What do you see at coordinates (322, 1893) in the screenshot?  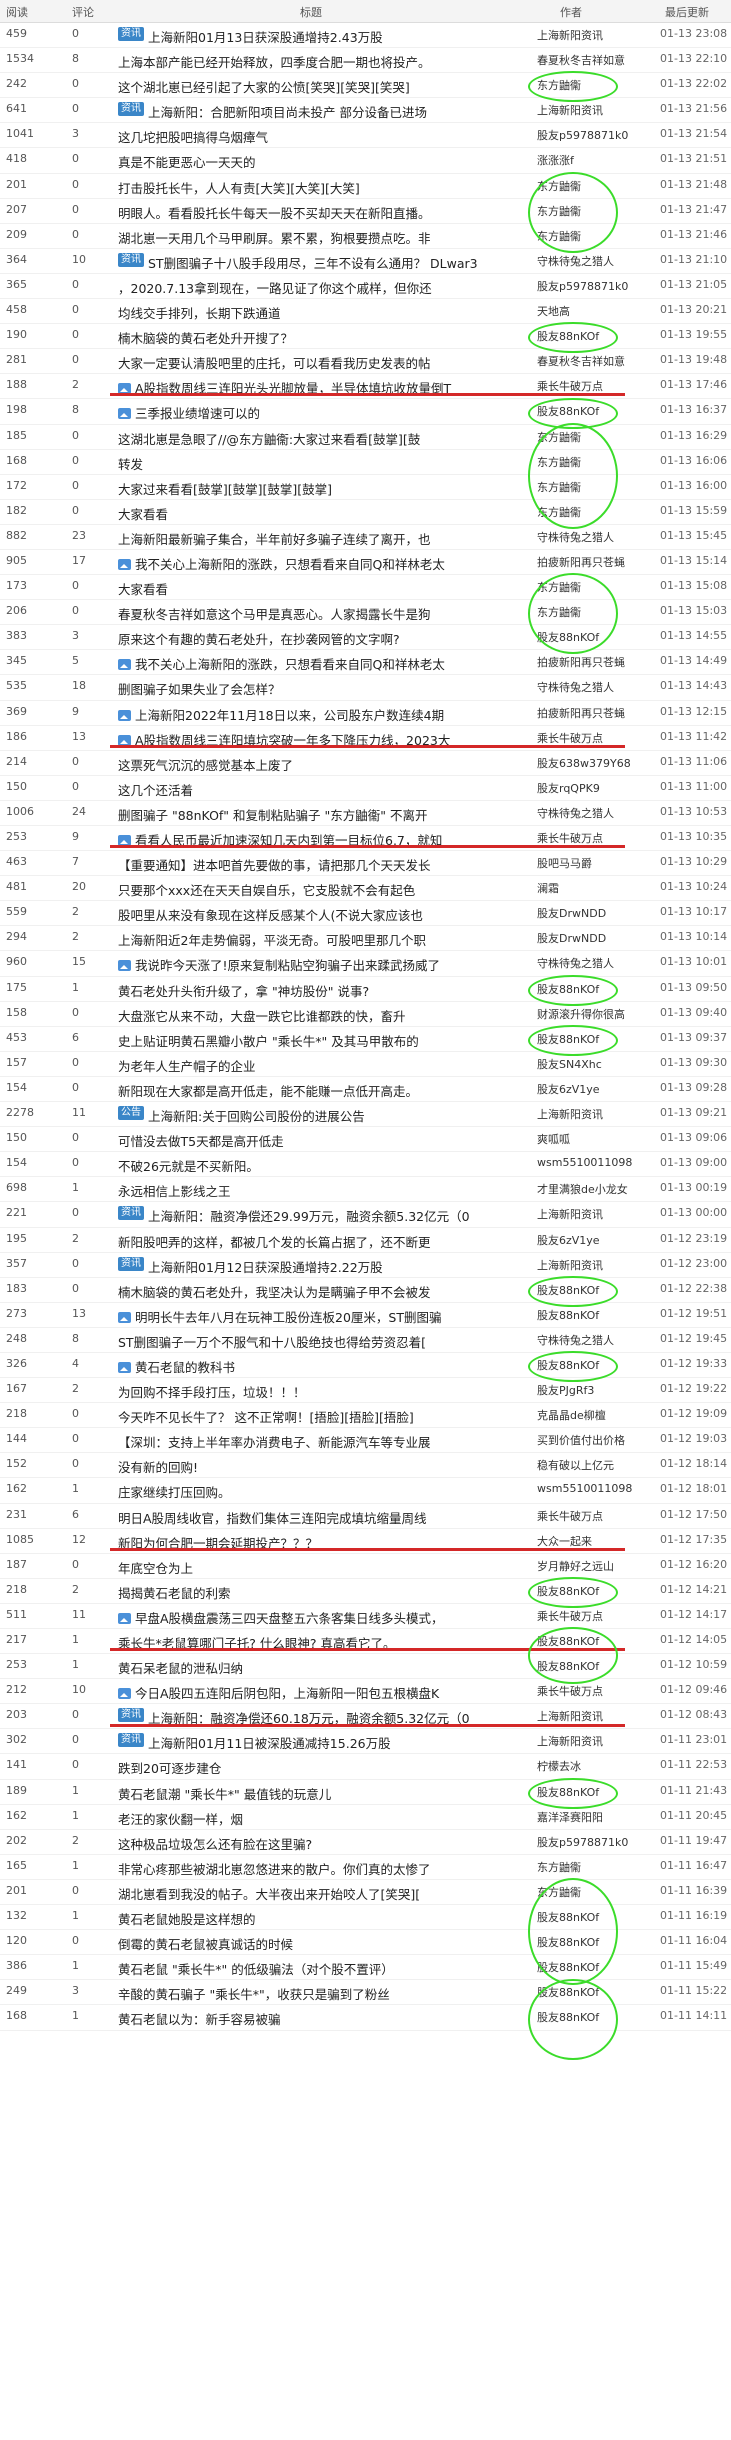 I see `post-title-link: 湖北崽看到我没的帖子。大半夜出来开始咬人了[笑哭][` at bounding box center [322, 1893].